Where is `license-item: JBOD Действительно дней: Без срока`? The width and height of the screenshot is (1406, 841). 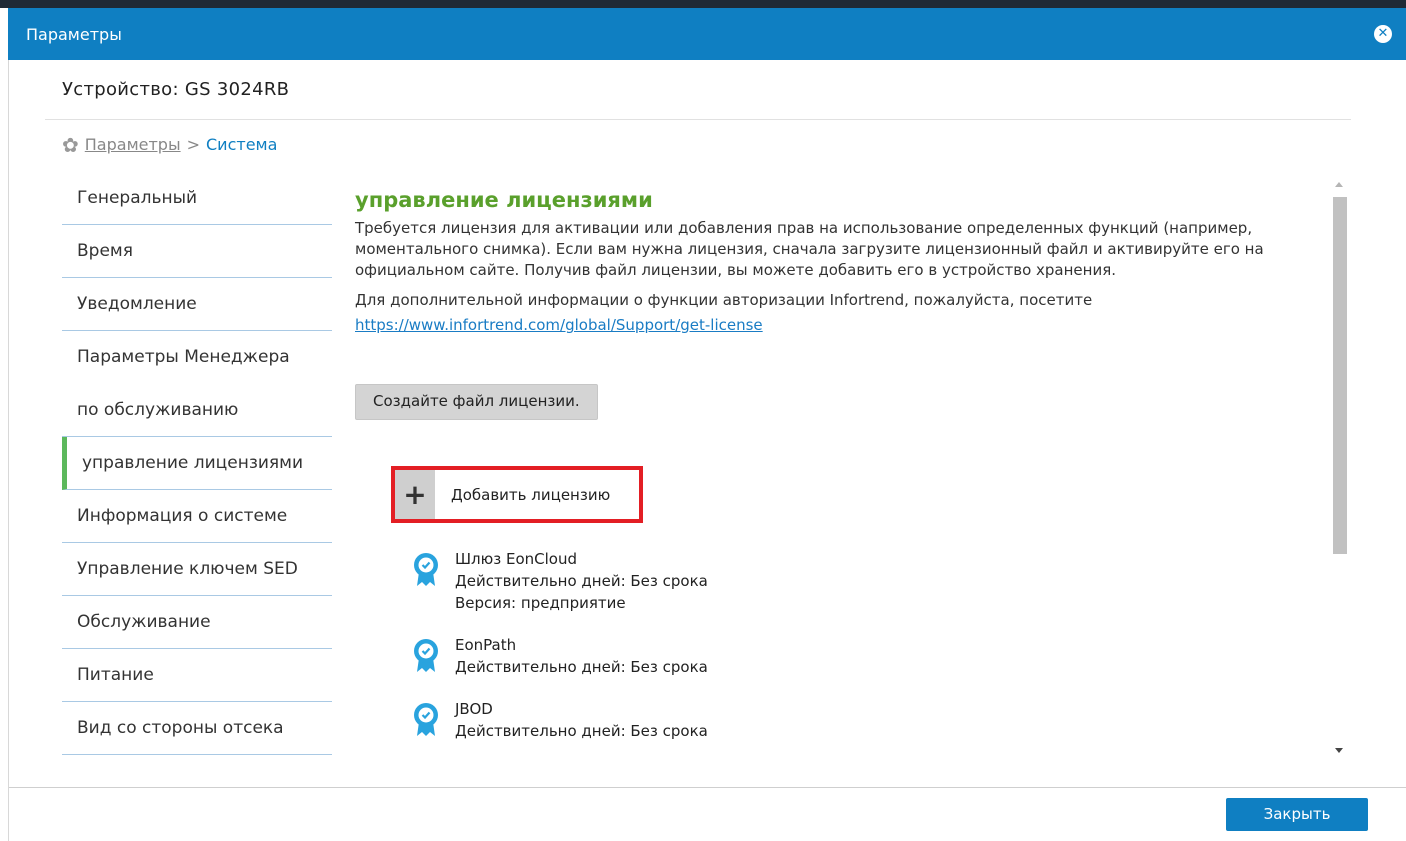
license-item: JBOD Действительно дней: Без срока is located at coordinates (560, 720).